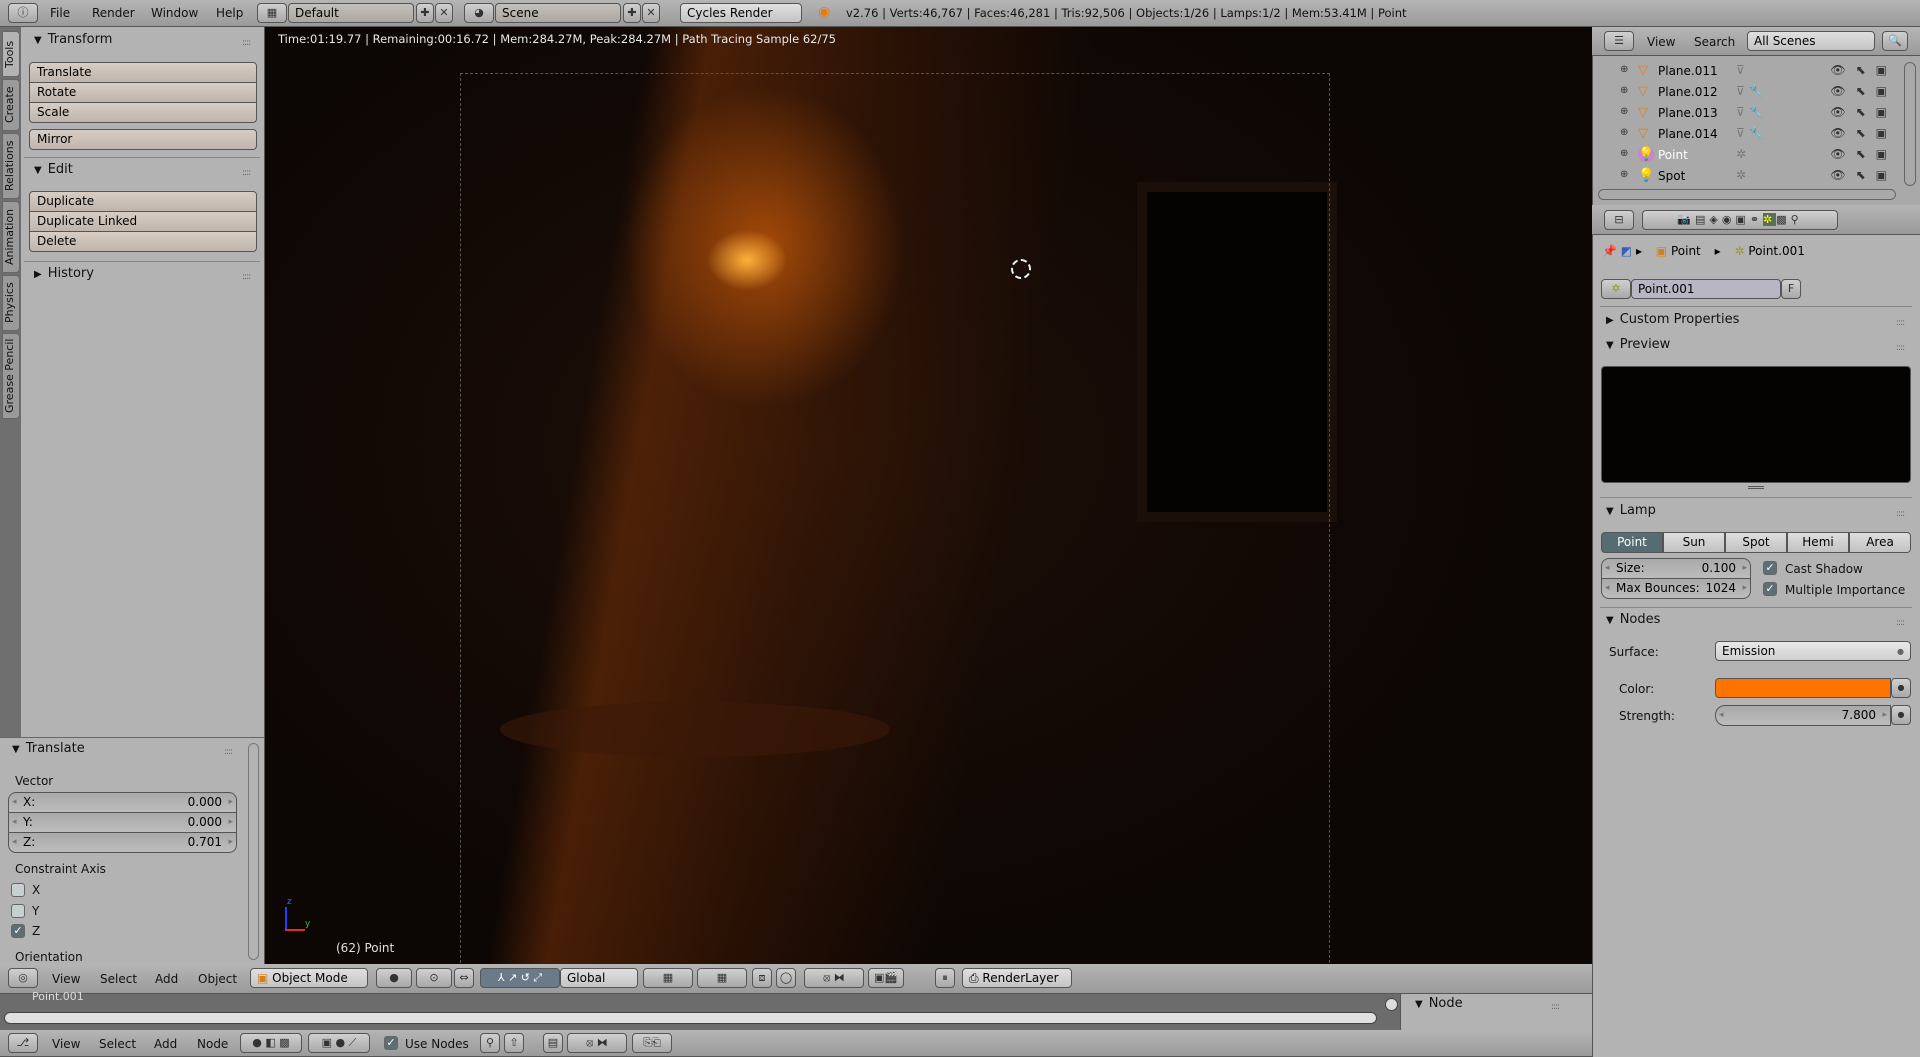 This screenshot has width=1920, height=1057. I want to click on menu-node: Node, so click(212, 1044).